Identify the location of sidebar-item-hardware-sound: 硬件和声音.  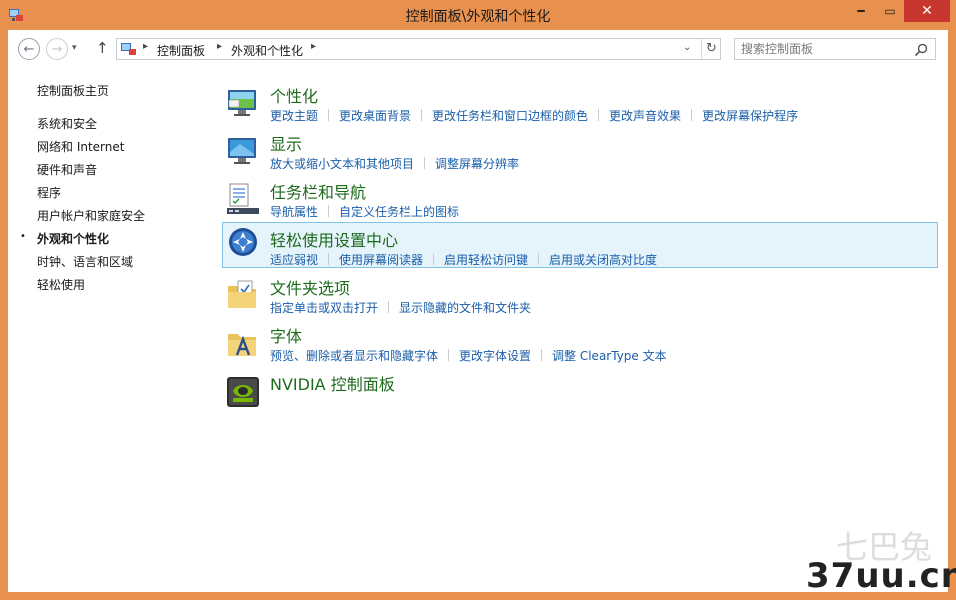
(67, 169).